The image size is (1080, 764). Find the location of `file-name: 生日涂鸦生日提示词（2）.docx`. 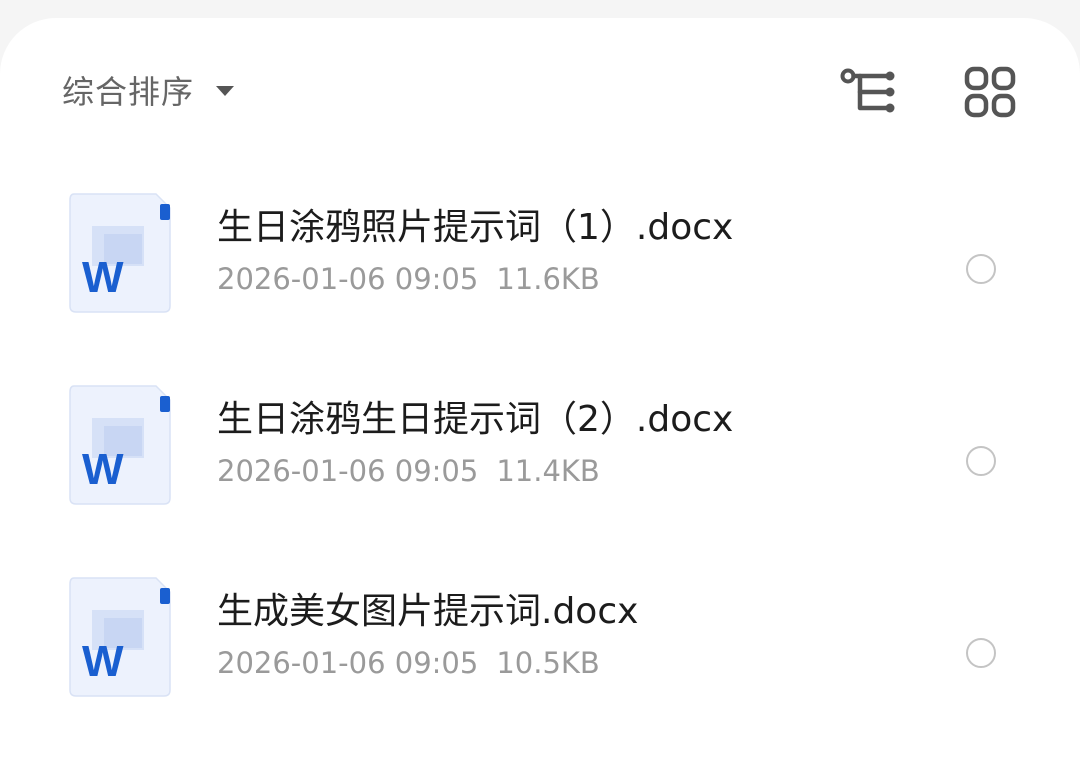

file-name: 生日涂鸦生日提示词（2）.docx is located at coordinates (475, 419).